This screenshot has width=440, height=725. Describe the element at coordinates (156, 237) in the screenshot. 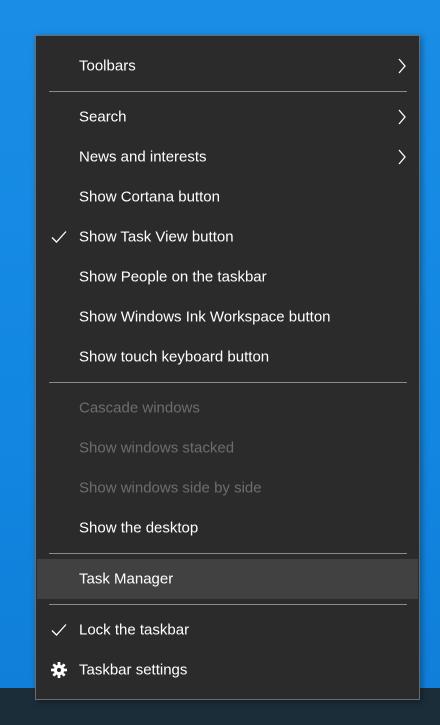

I see `menu-item-label: Show Task View button` at that location.